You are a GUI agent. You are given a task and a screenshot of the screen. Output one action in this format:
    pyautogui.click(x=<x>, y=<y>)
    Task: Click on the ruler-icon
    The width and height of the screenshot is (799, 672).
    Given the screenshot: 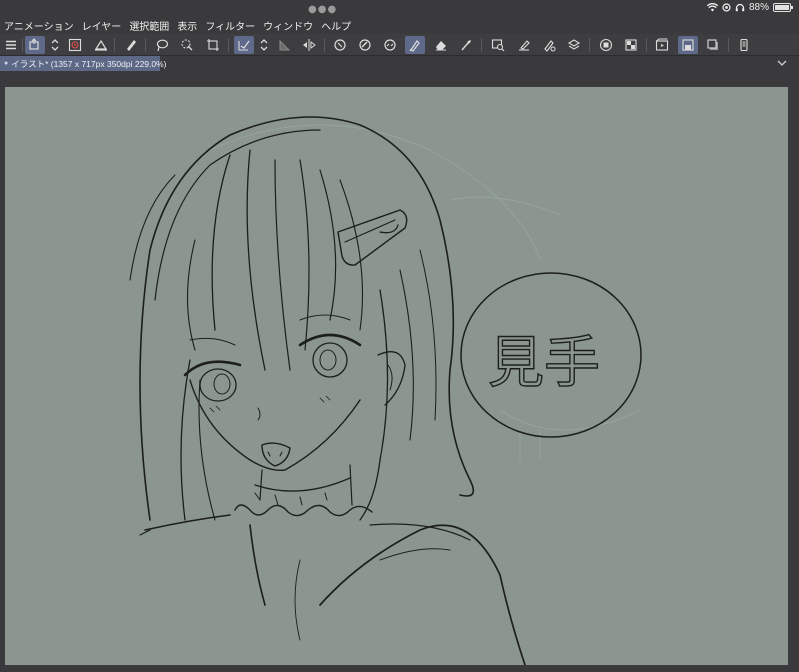 What is the action you would take?
    pyautogui.click(x=101, y=45)
    